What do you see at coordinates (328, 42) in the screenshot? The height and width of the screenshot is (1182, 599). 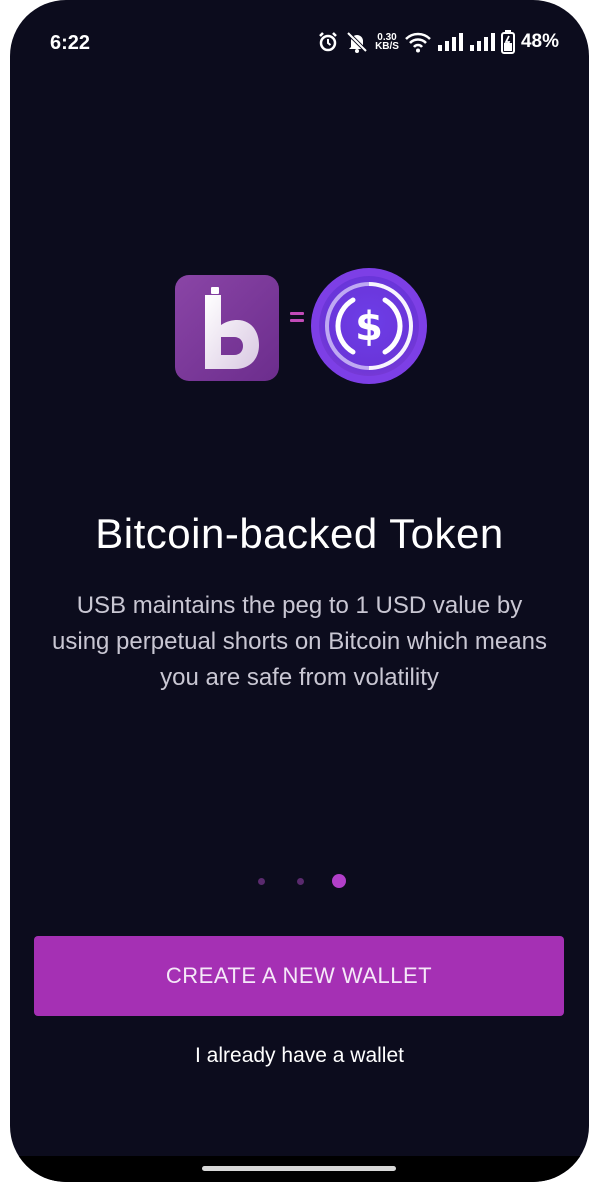 I see `alarm-icon` at bounding box center [328, 42].